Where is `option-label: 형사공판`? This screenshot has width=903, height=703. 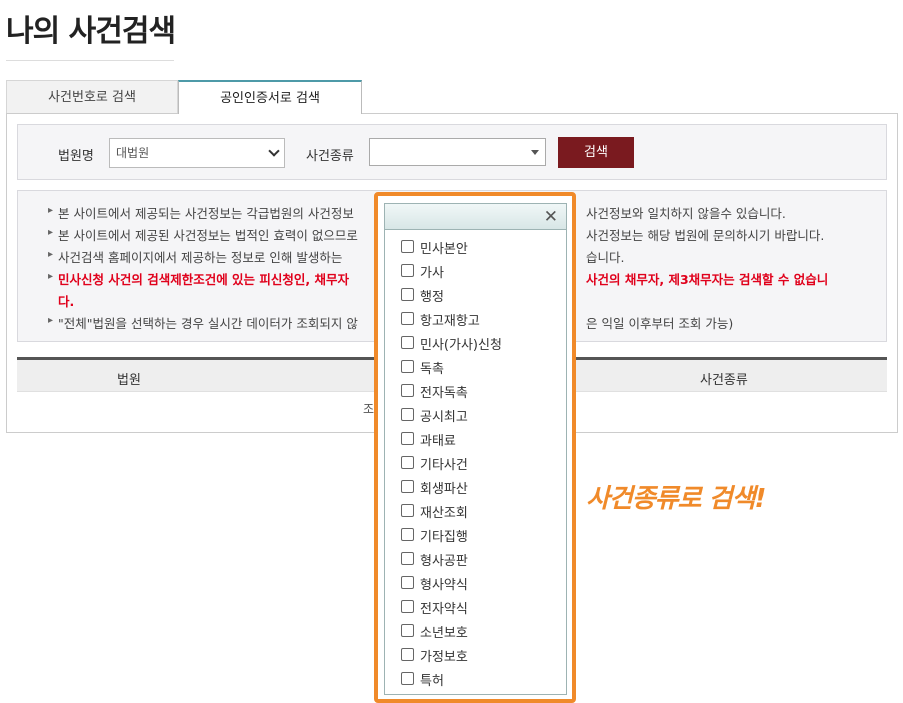
option-label: 형사공판 is located at coordinates (444, 561).